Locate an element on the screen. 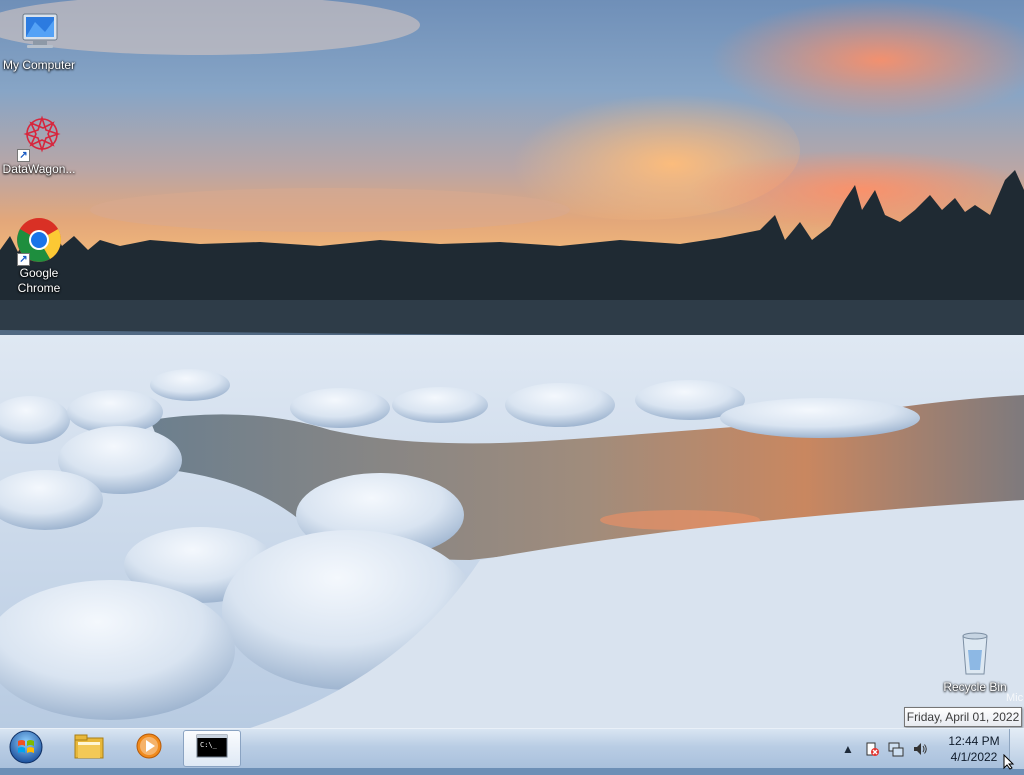 The image size is (1024, 775). taskbar-media-player-button is located at coordinates (149, 748).